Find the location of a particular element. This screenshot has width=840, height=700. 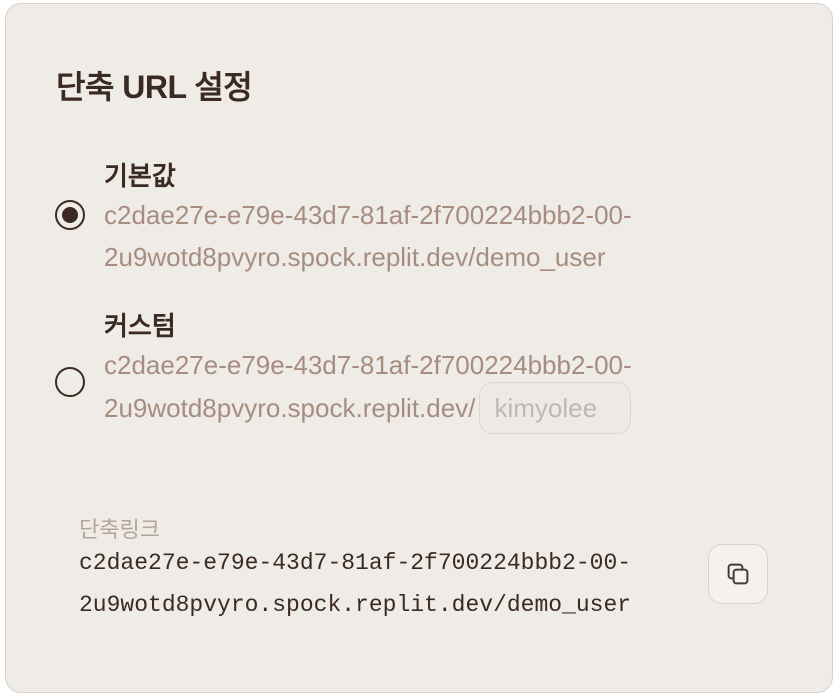

option-custom-label: 커스텀 is located at coordinates (140, 326).